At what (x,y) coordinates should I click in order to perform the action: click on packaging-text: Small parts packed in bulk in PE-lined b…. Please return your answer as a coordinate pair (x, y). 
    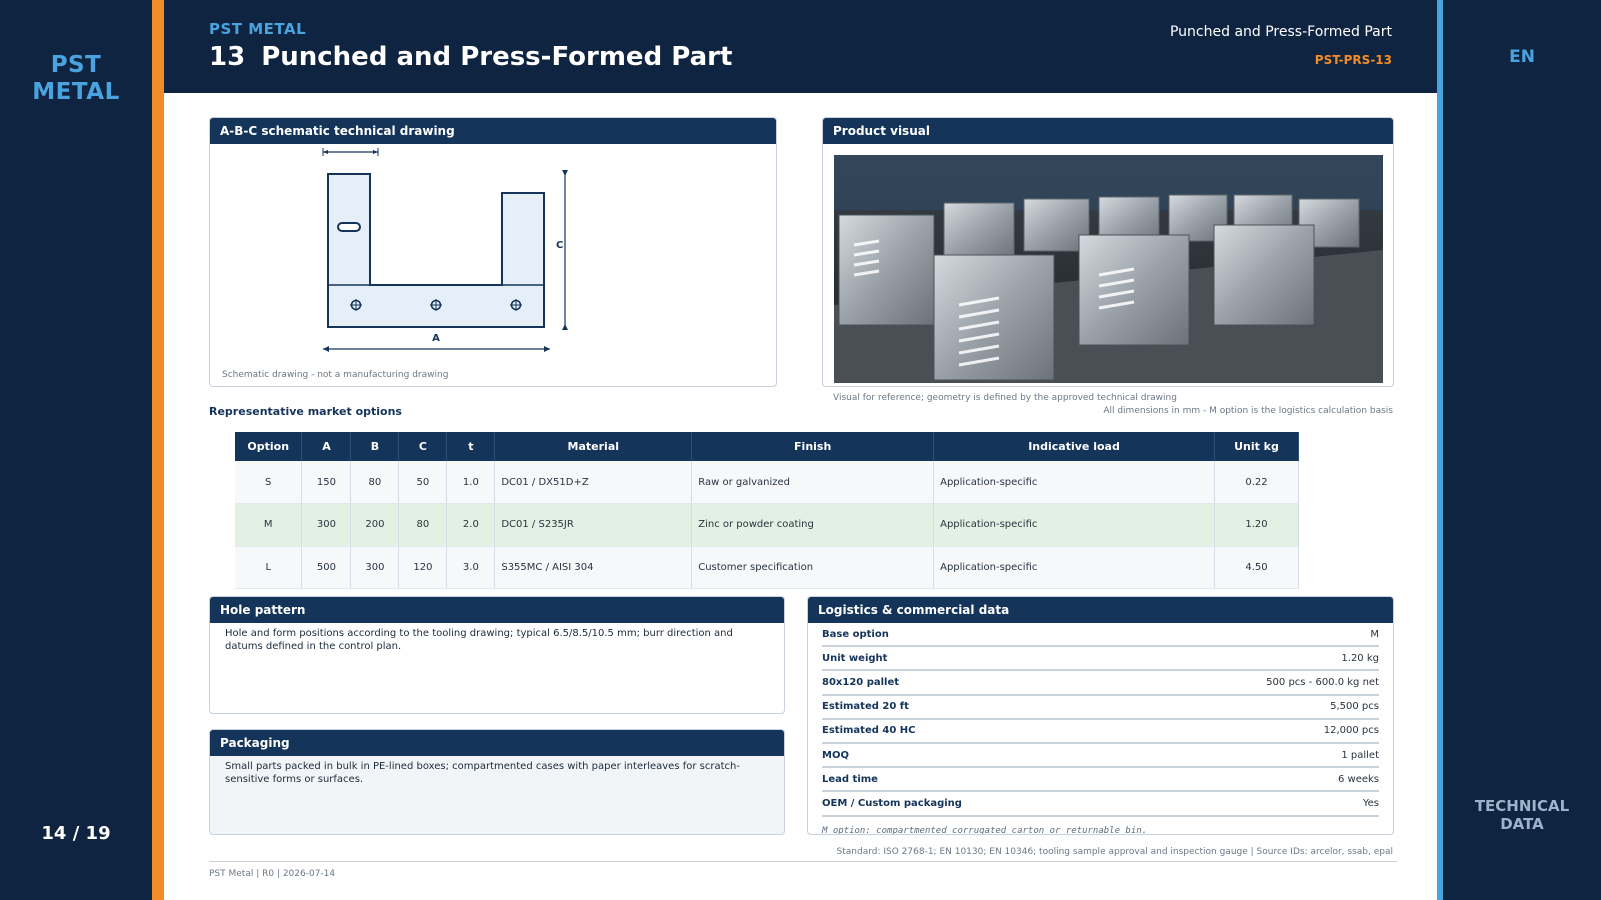
    Looking at the image, I should click on (482, 773).